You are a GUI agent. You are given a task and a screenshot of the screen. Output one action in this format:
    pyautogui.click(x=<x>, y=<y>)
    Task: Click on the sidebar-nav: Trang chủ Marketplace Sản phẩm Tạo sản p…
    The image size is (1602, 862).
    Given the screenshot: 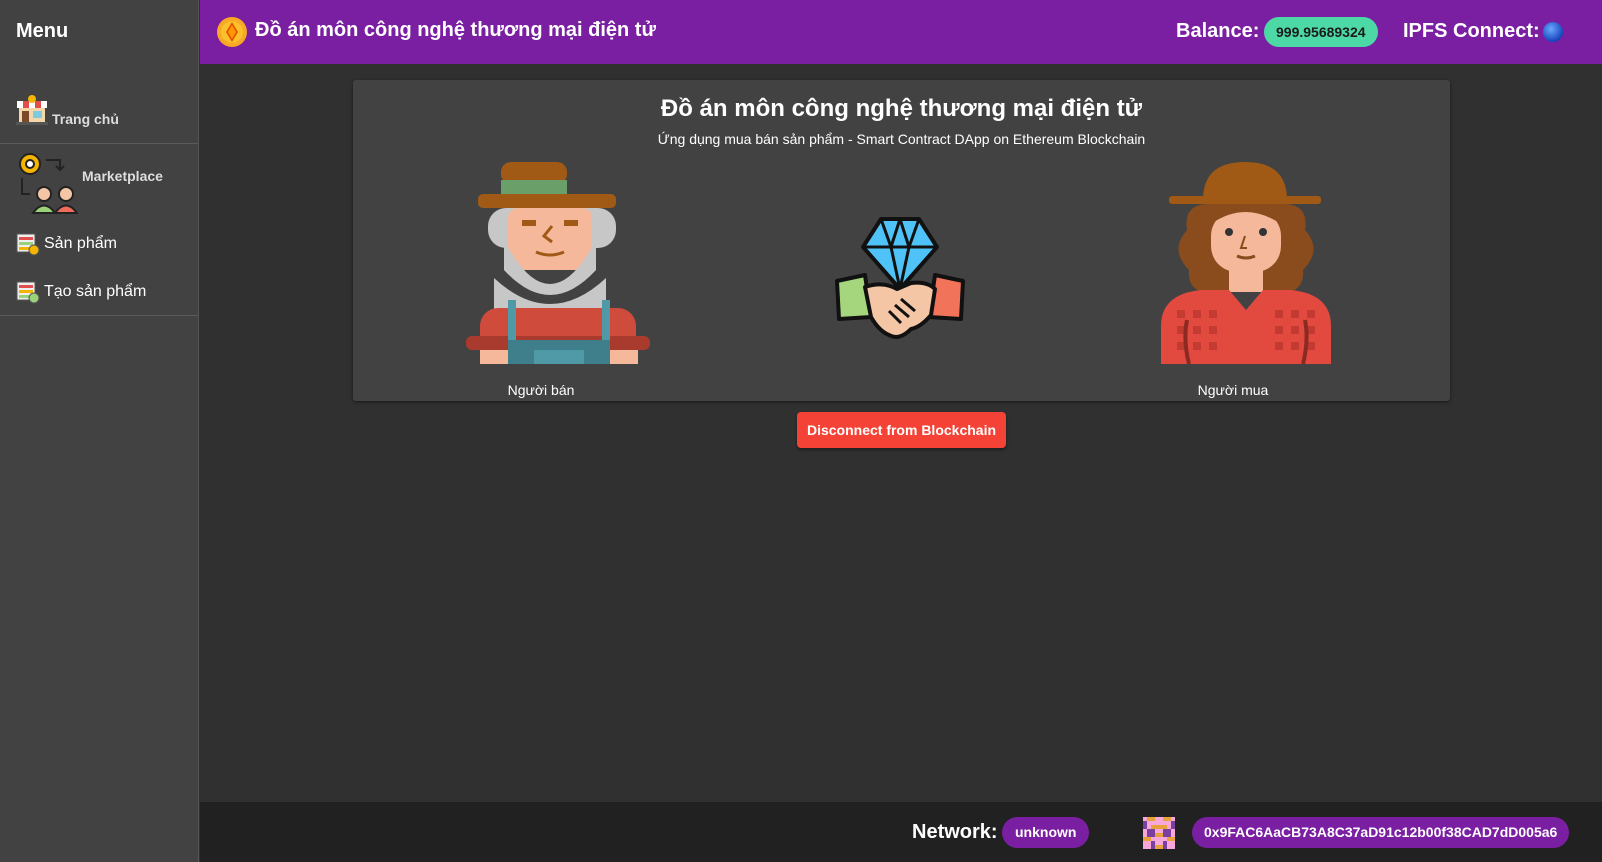 What is the action you would take?
    pyautogui.click(x=99, y=201)
    